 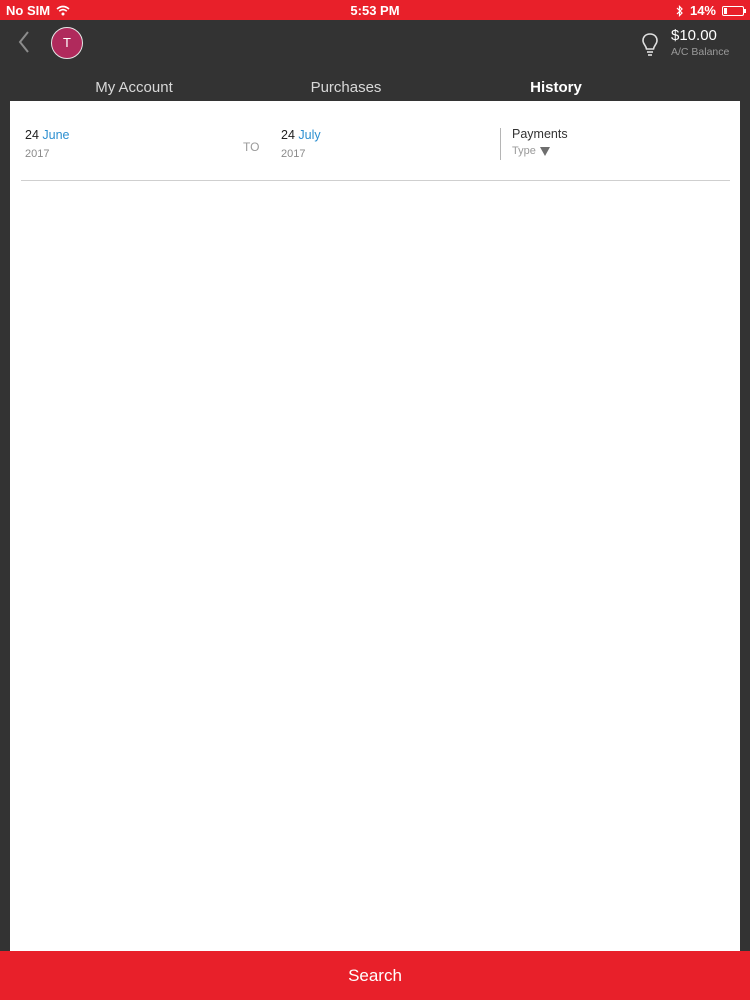 What do you see at coordinates (702, 10) in the screenshot?
I see `battery-percent: 14%` at bounding box center [702, 10].